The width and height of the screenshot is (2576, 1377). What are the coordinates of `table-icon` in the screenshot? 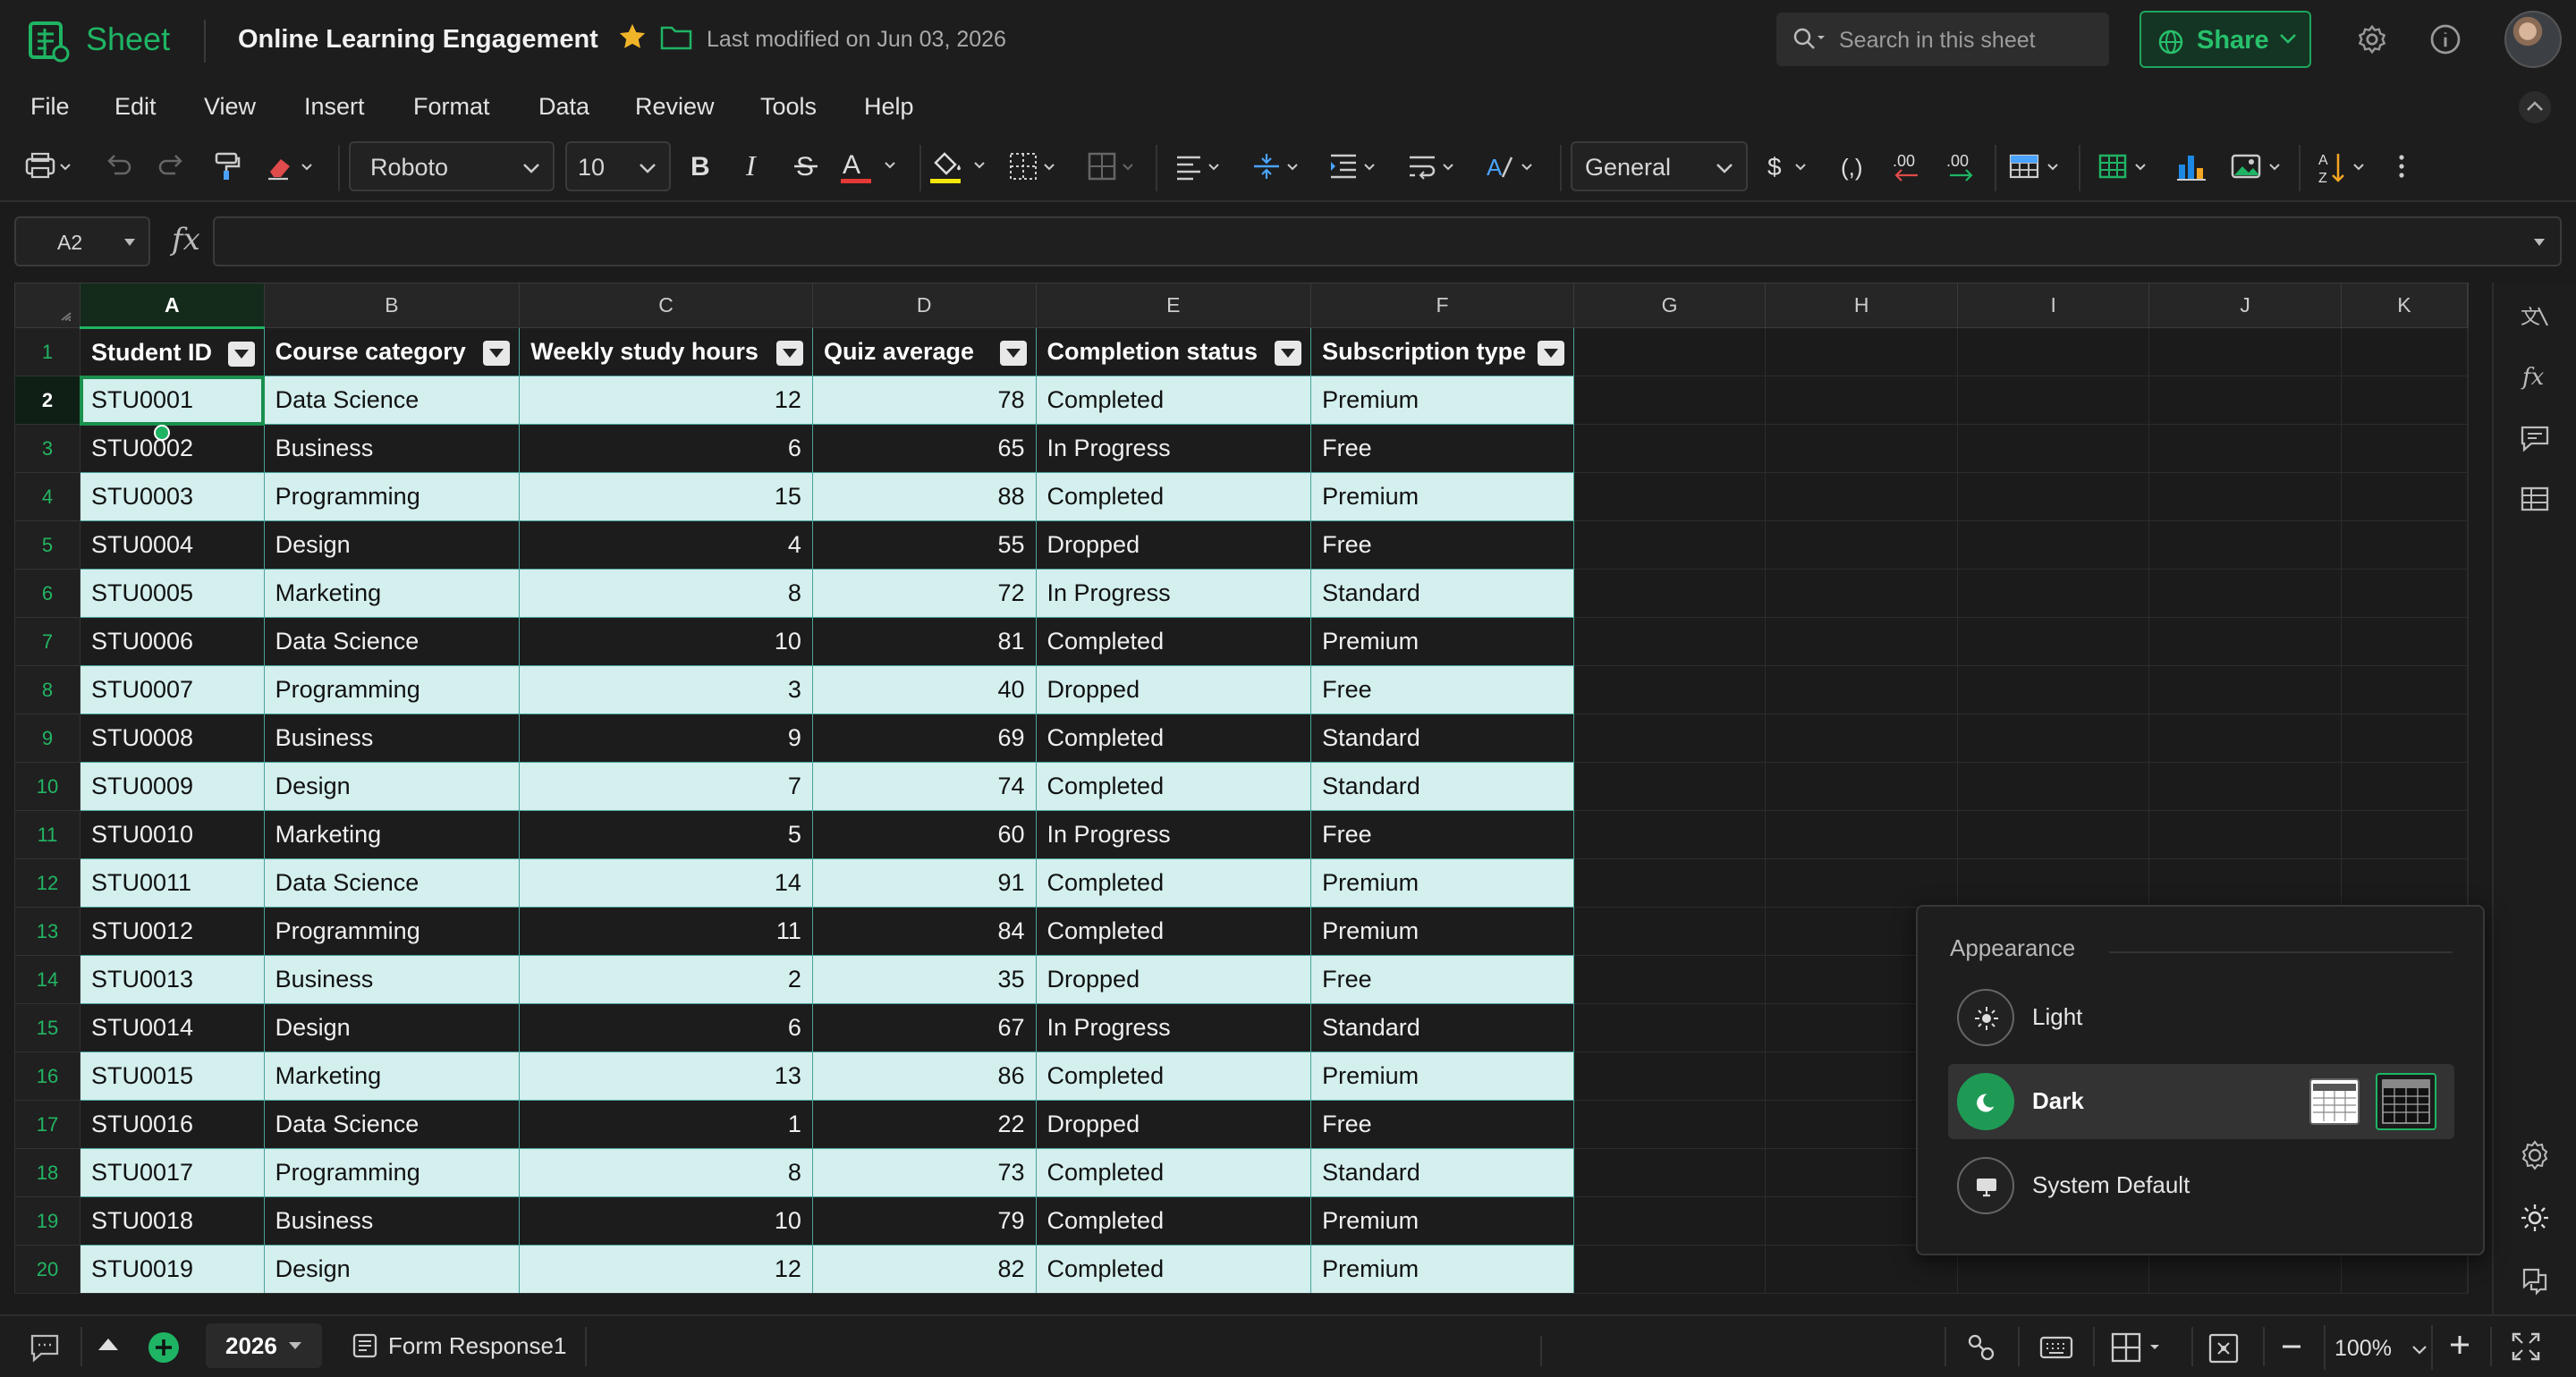 It's located at (2535, 499).